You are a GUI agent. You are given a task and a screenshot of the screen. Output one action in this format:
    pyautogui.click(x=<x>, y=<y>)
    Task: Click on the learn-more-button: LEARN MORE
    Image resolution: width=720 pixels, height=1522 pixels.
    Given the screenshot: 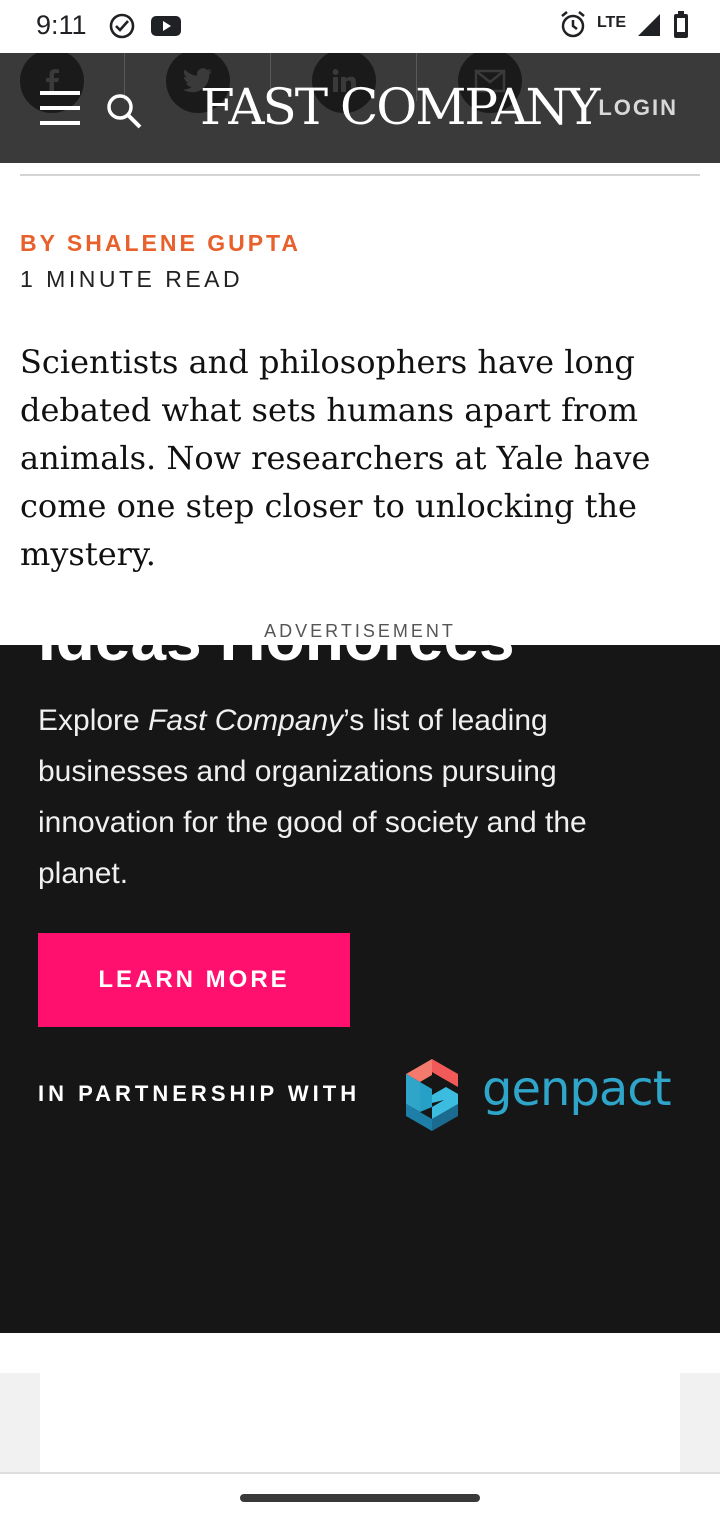 What is the action you would take?
    pyautogui.click(x=194, y=980)
    